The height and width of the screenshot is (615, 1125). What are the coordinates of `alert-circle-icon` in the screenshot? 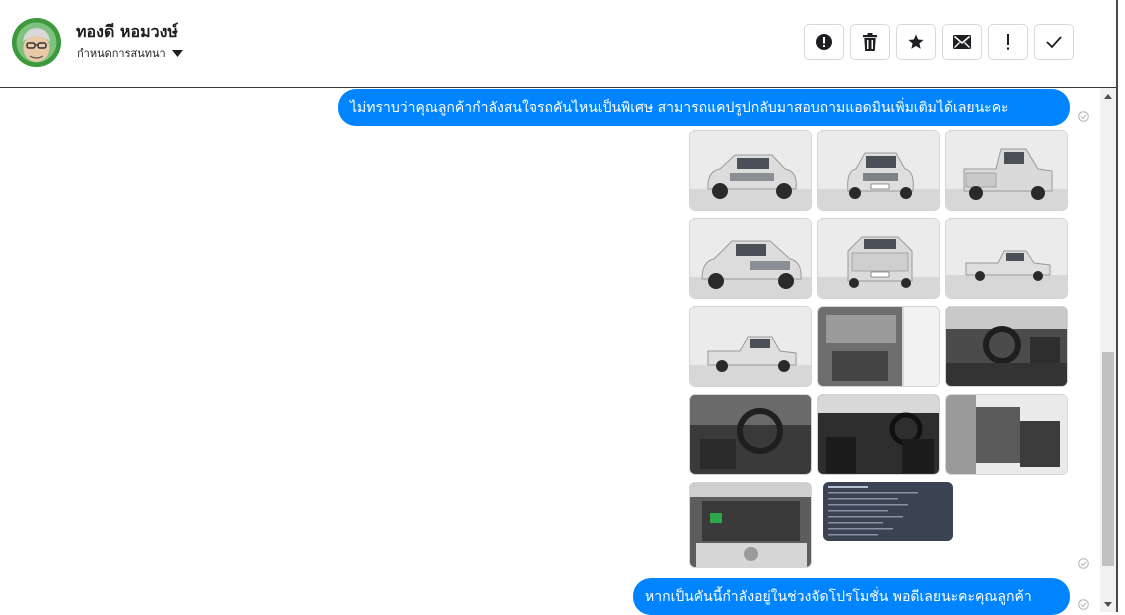 It's located at (824, 42).